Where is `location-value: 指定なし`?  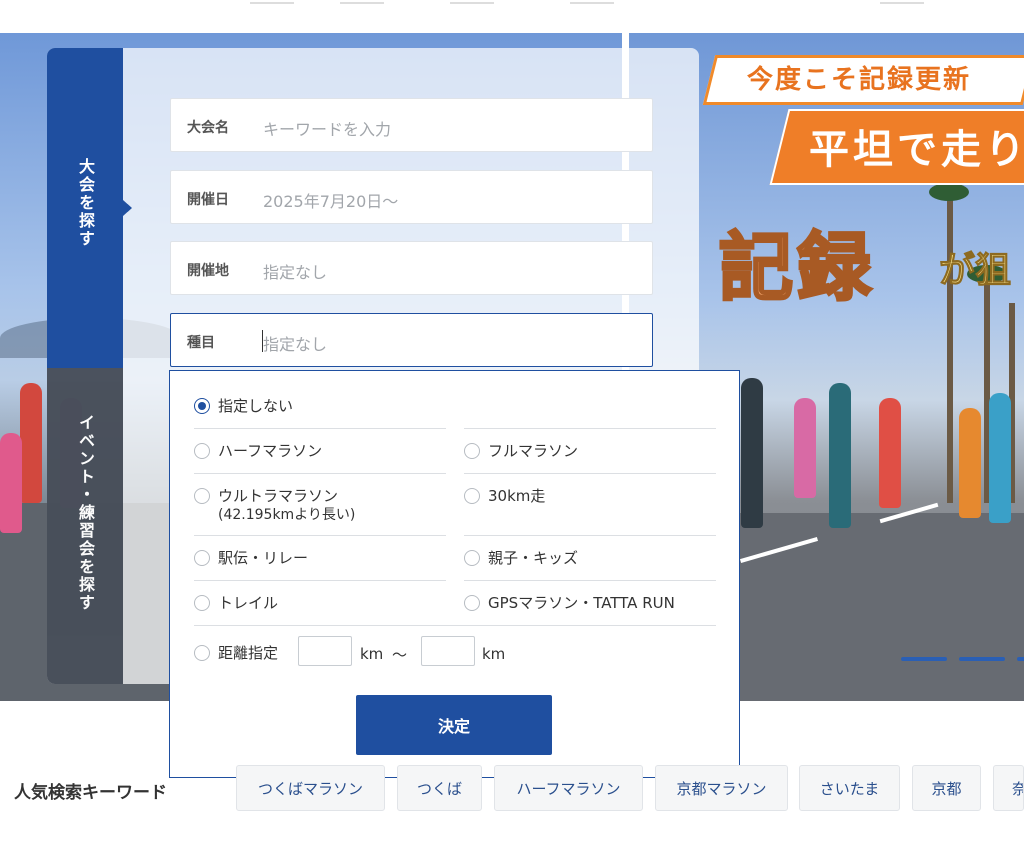
location-value: 指定なし is located at coordinates (295, 271).